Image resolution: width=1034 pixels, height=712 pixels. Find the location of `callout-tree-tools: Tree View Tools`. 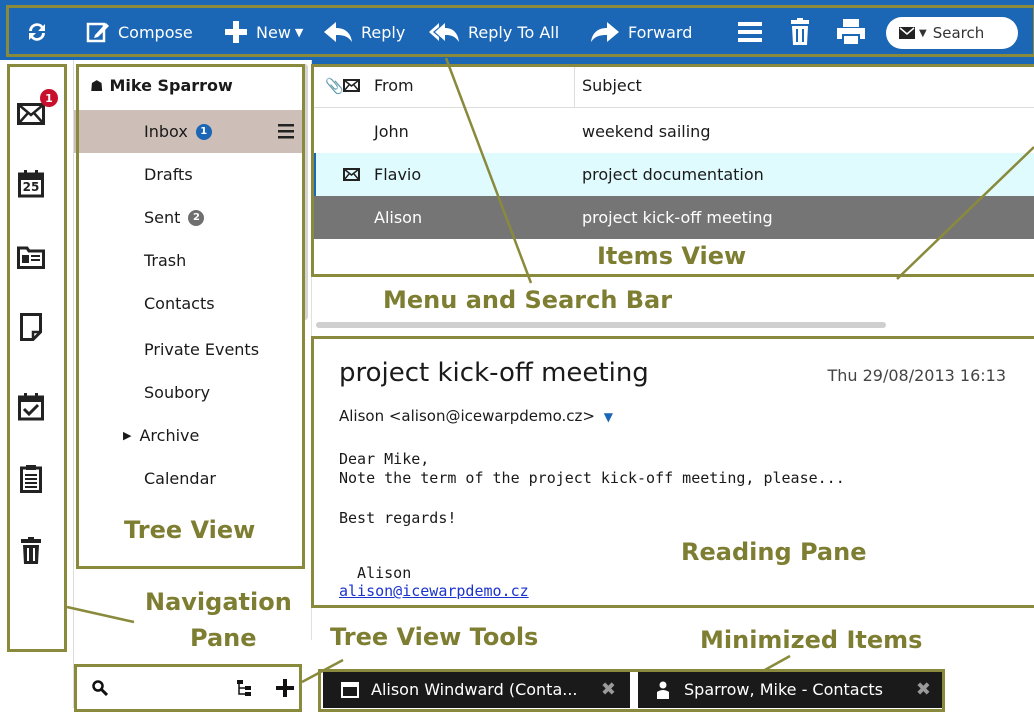

callout-tree-tools: Tree View Tools is located at coordinates (434, 637).